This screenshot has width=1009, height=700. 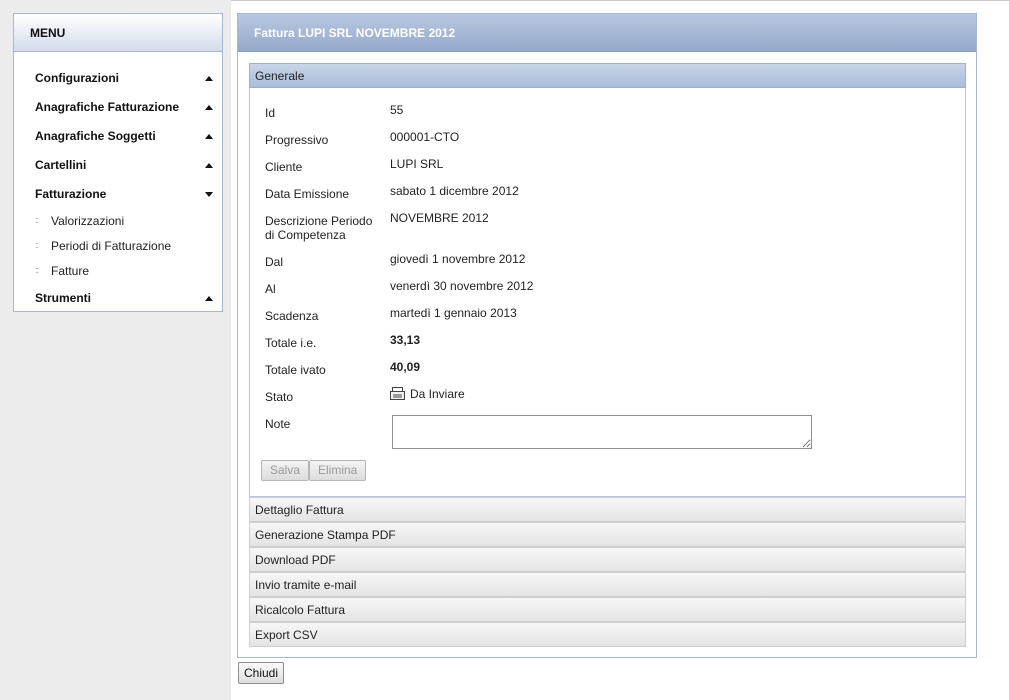 I want to click on field-label-totale-ivato: Totale ivato, so click(x=295, y=370).